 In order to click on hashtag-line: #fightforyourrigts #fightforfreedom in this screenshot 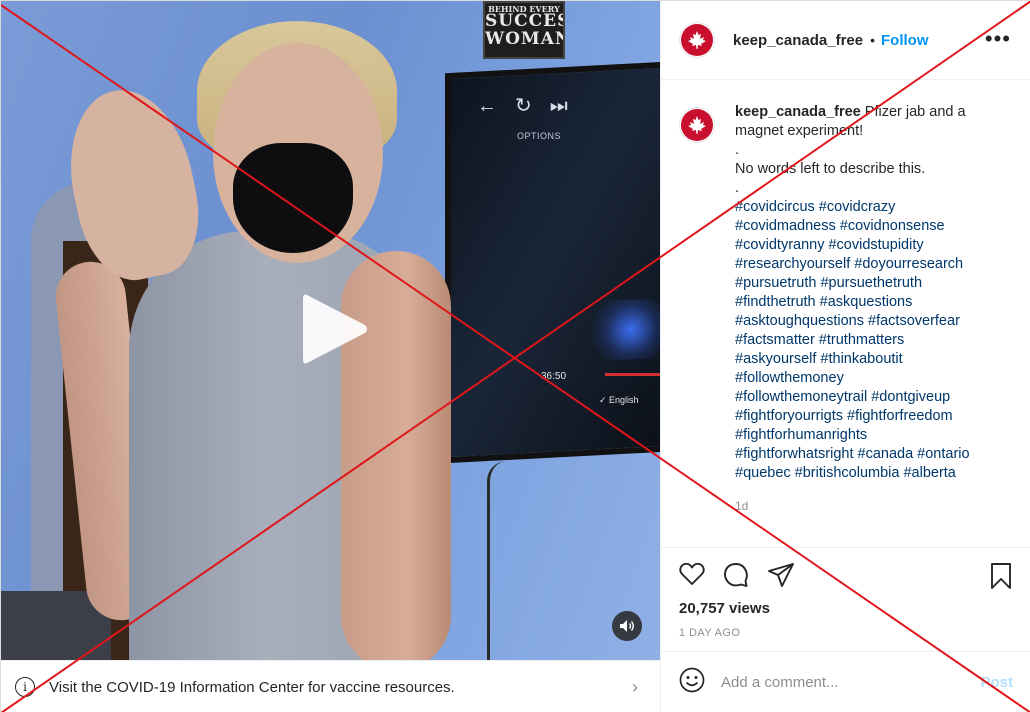, I will do `click(870, 416)`.